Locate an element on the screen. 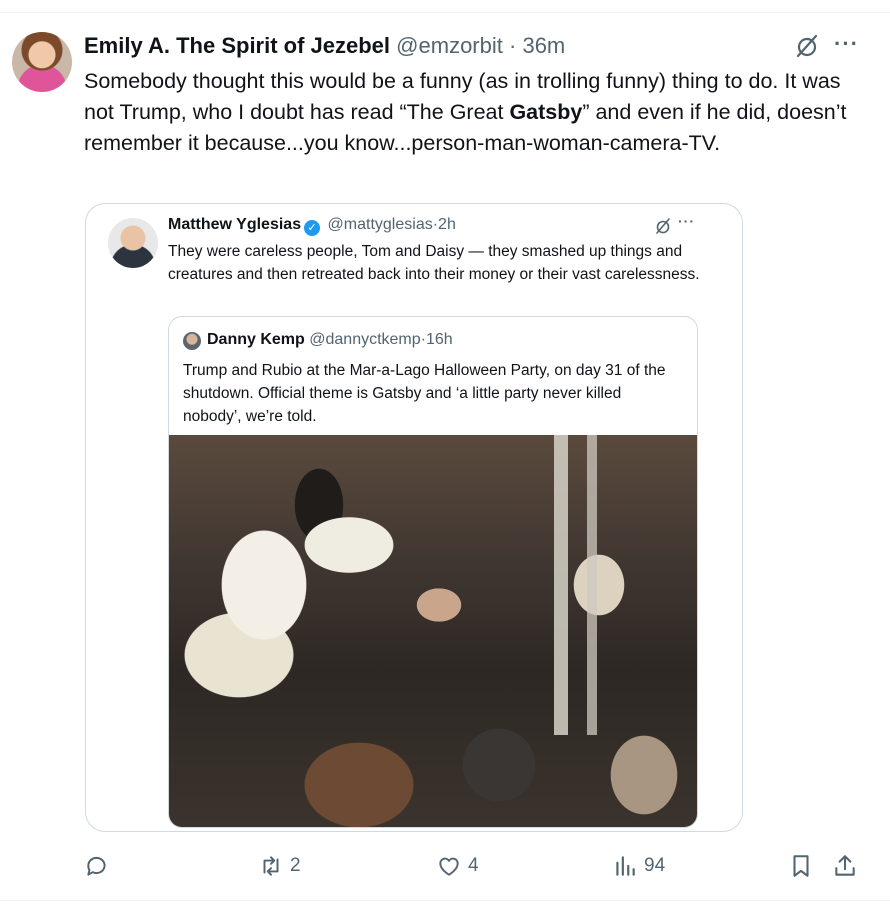 Image resolution: width=890 pixels, height=910 pixels. like-button: 4 is located at coordinates (457, 866).